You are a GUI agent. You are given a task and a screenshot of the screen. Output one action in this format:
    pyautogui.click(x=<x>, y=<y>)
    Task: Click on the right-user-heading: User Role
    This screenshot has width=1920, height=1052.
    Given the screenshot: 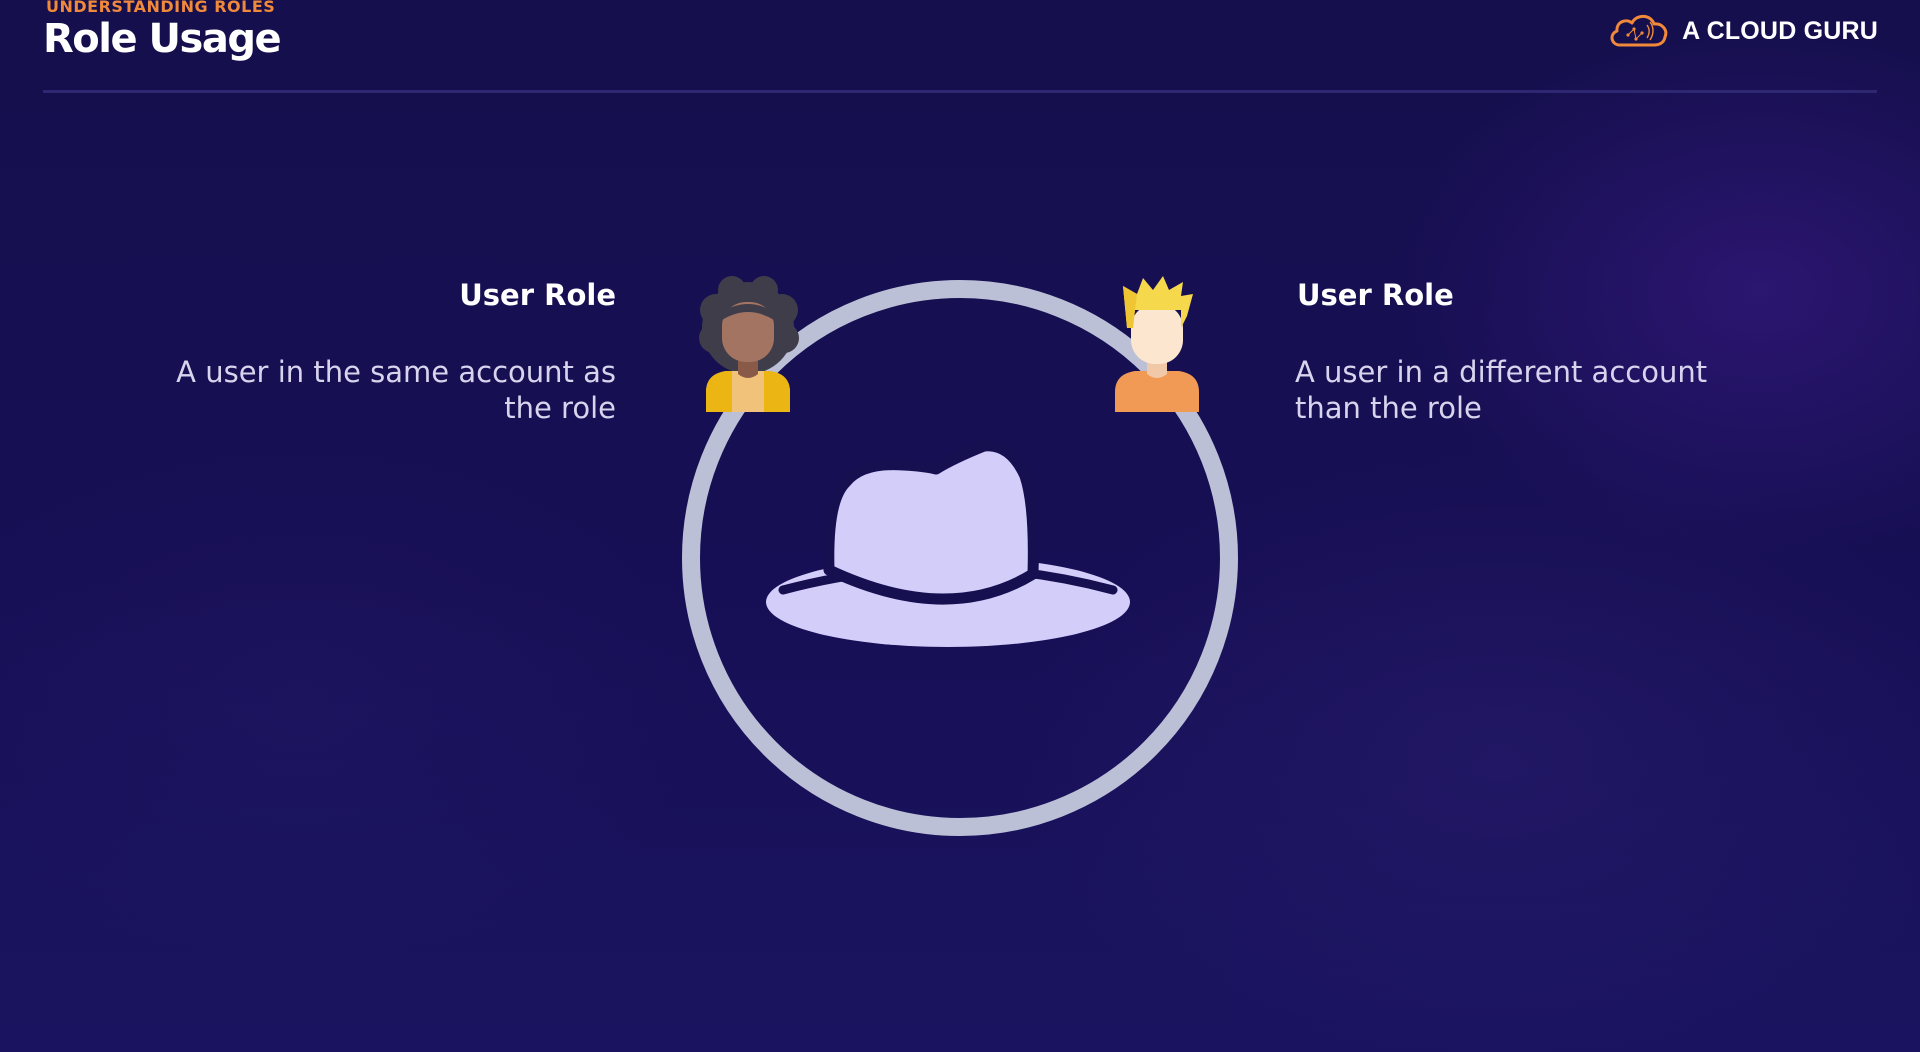 What is the action you would take?
    pyautogui.click(x=1375, y=295)
    